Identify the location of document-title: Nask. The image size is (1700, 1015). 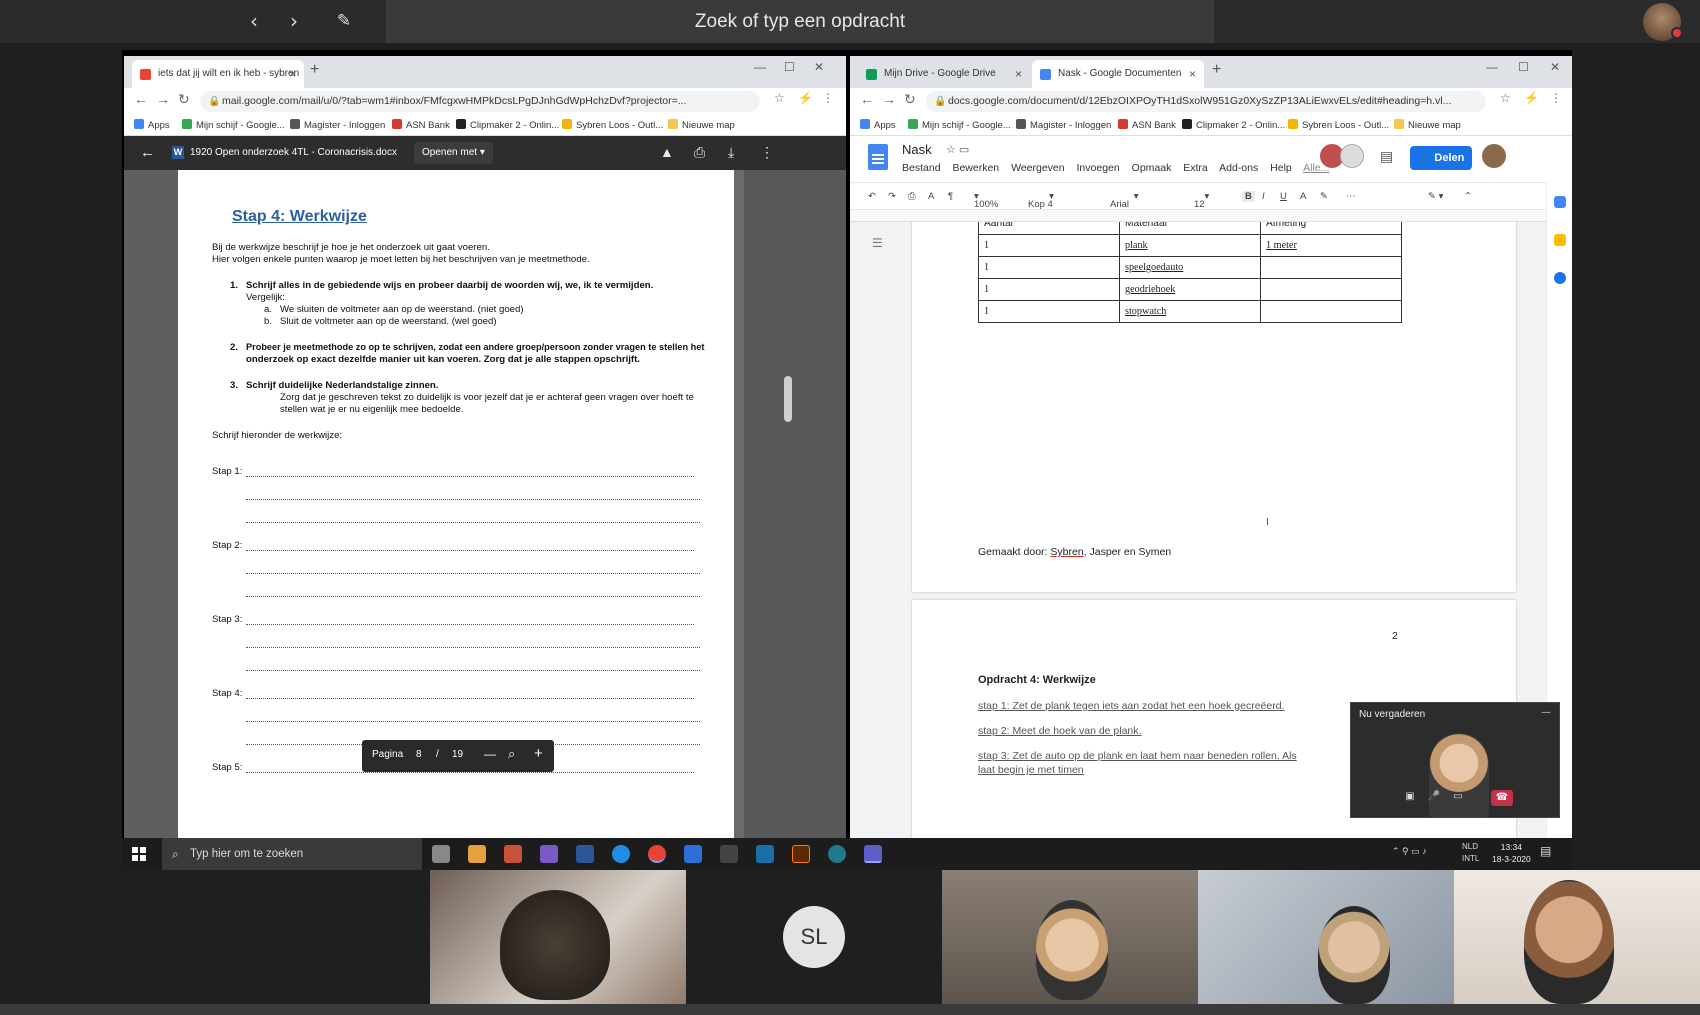
(917, 149).